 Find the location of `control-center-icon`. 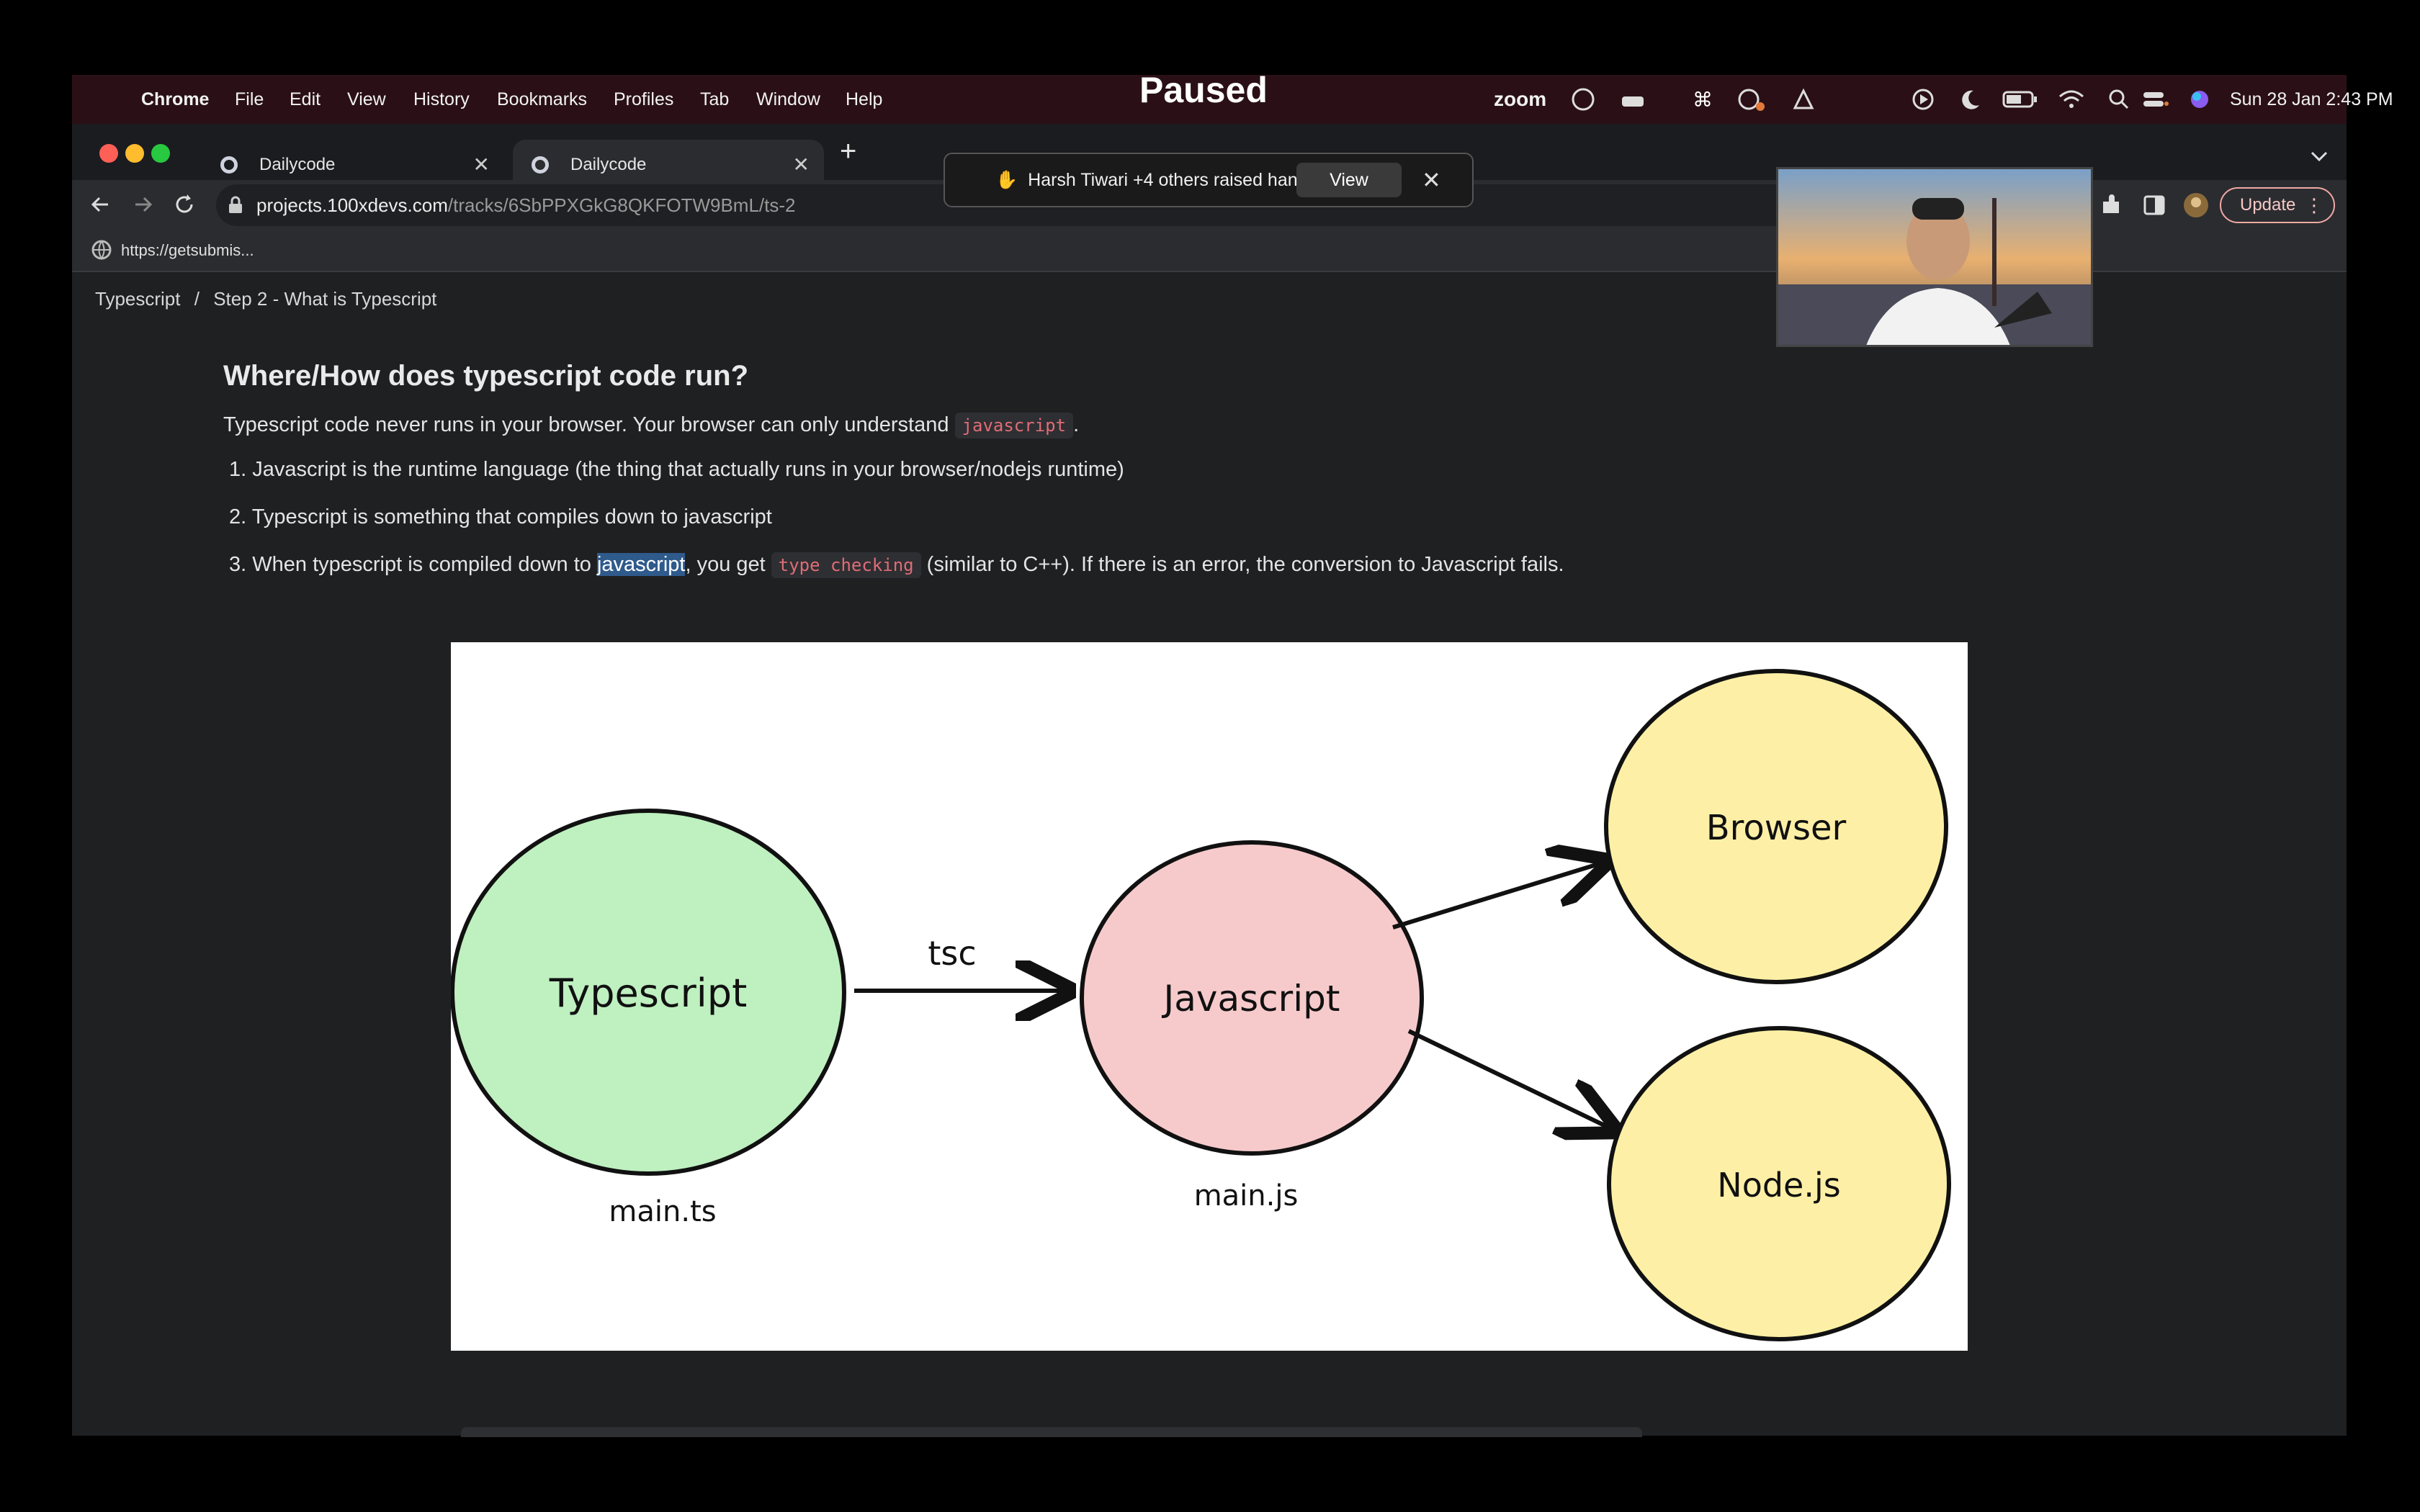

control-center-icon is located at coordinates (2155, 99).